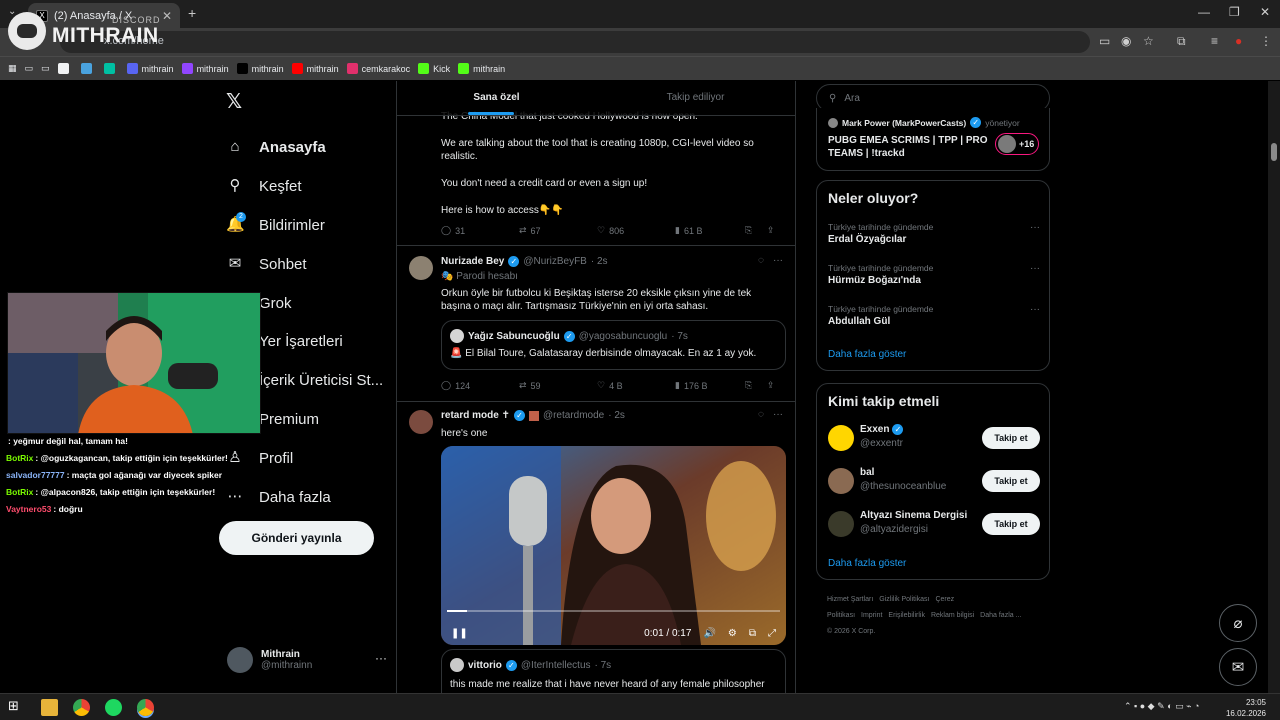 This screenshot has height=720, width=1280. Describe the element at coordinates (772, 633) in the screenshot. I see `fullscreen-icon: ⤢` at that location.